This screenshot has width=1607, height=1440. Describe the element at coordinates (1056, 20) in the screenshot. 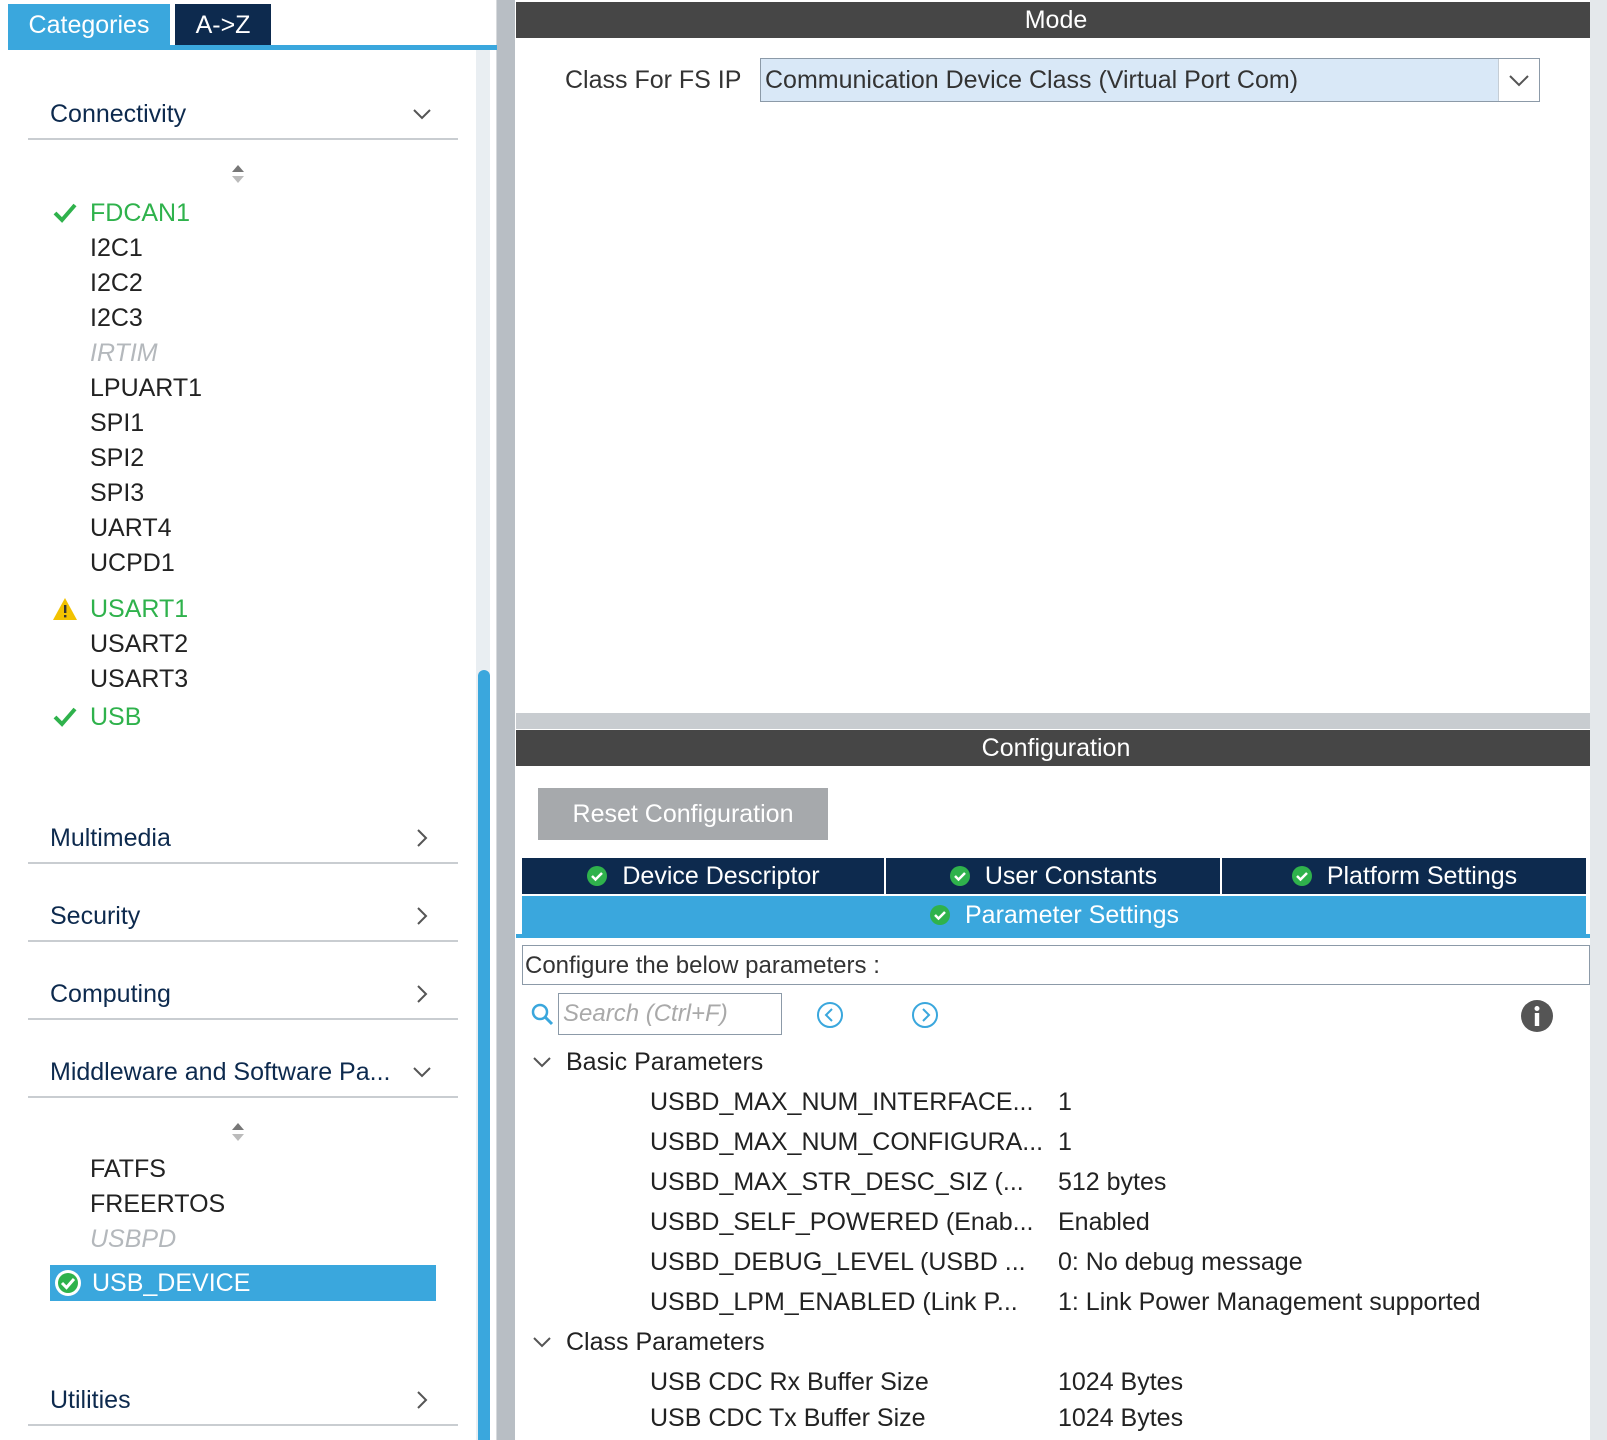

I see `mode-title: Mode` at that location.